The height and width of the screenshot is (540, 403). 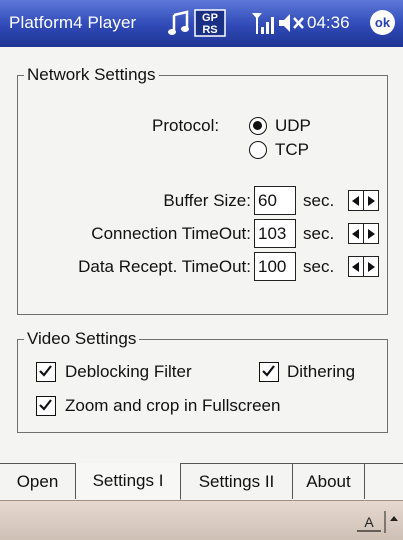 I want to click on data-recept-timeout-spinner, so click(x=363, y=266).